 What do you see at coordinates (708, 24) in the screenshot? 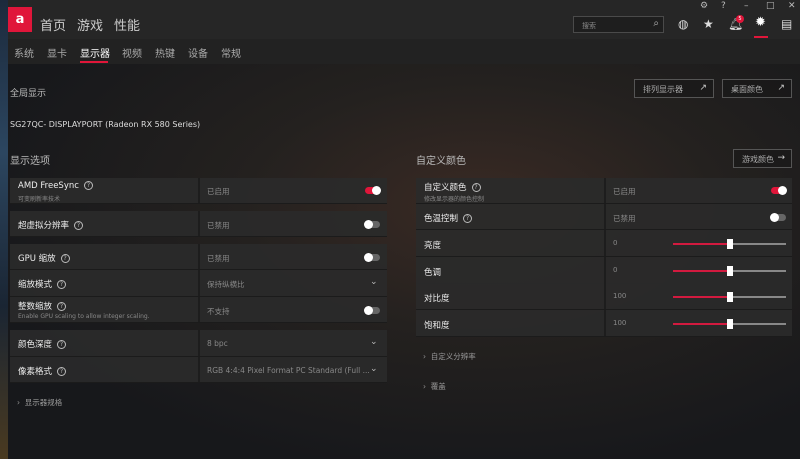
I see `star-icon: ★` at bounding box center [708, 24].